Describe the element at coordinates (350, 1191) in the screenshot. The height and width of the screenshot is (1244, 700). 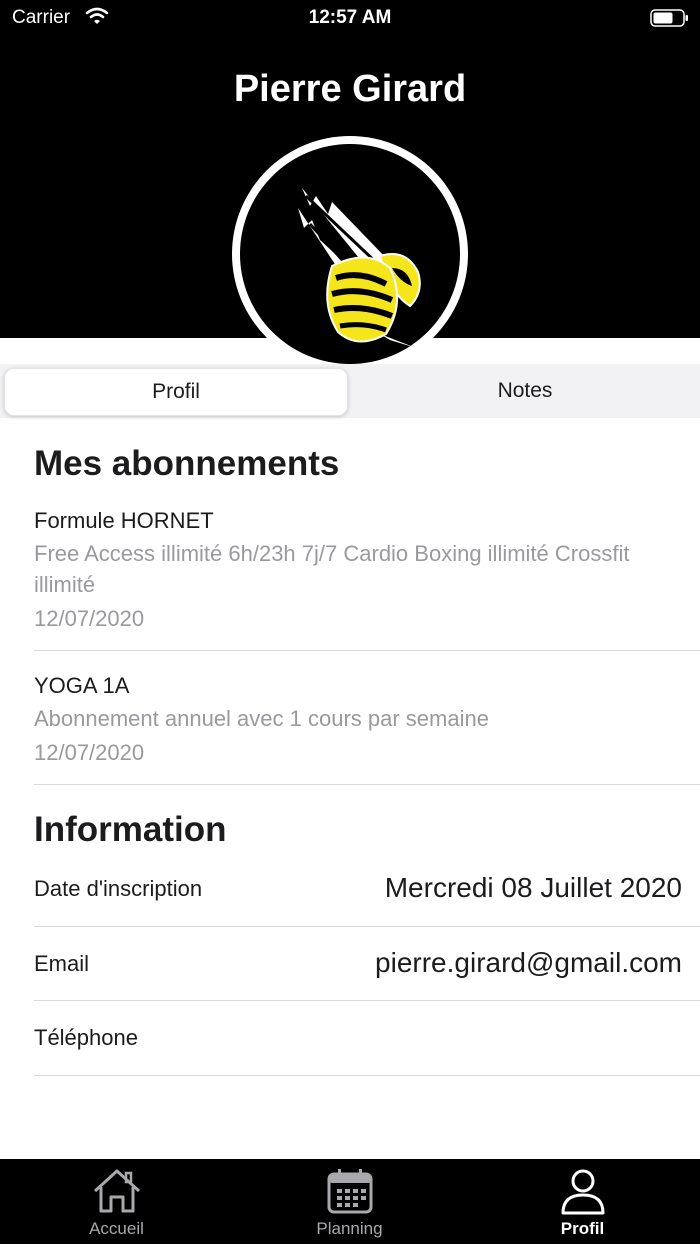
I see `calendar-icon` at that location.